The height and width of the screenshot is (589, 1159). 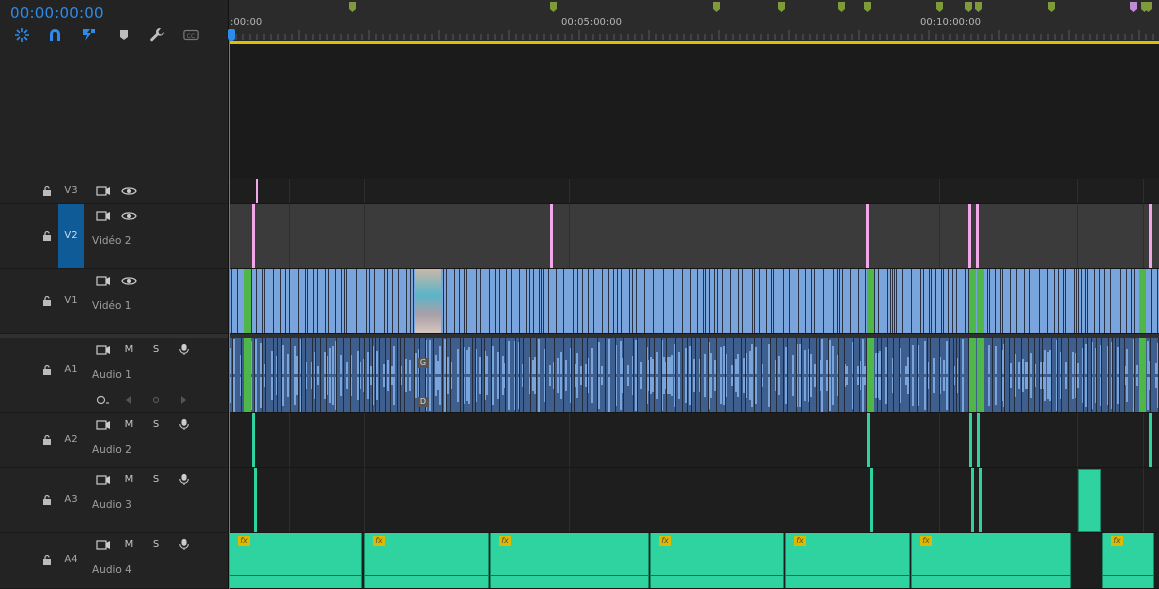 I want to click on marker-pink, so click(x=253, y=236).